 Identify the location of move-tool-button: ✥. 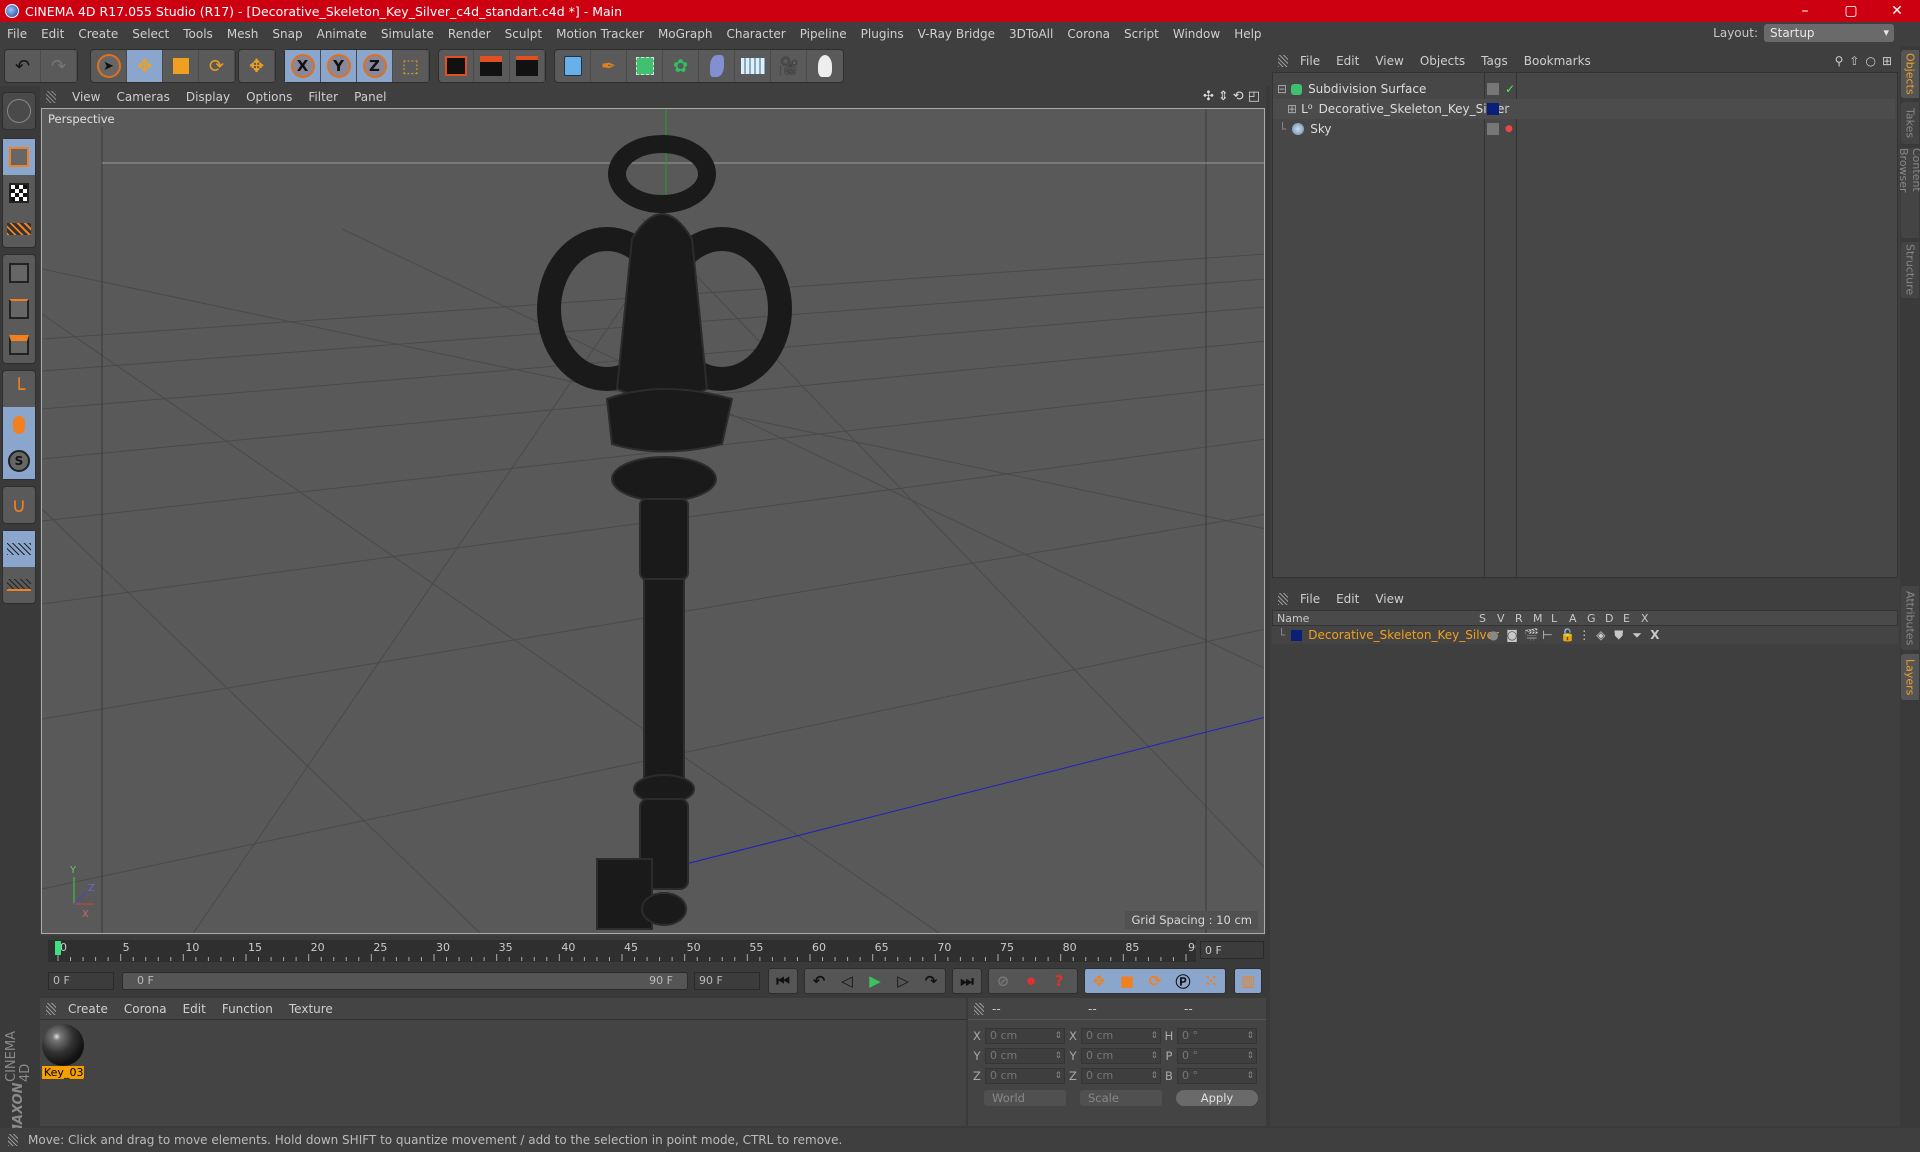
(145, 66).